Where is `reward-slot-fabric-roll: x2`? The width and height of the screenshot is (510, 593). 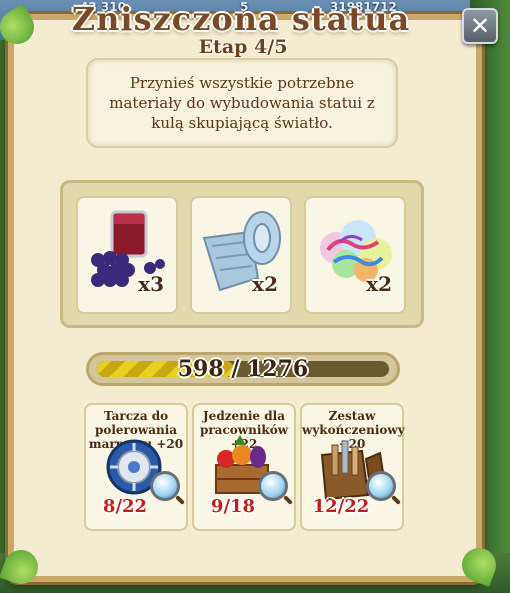 reward-slot-fabric-roll: x2 is located at coordinates (241, 255).